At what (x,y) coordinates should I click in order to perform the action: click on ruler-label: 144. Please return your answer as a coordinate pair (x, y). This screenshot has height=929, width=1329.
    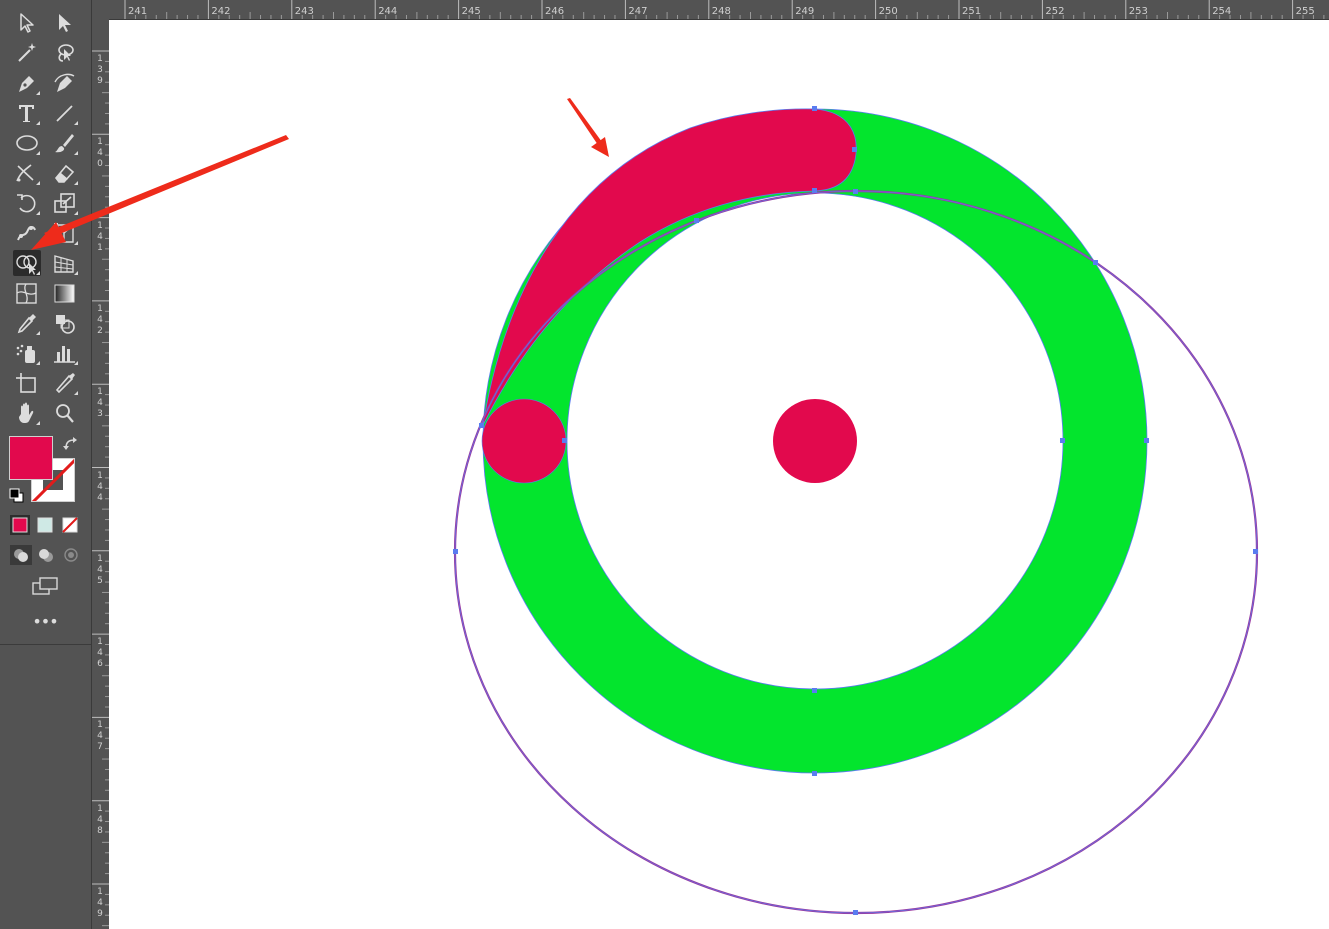
    Looking at the image, I should click on (100, 486).